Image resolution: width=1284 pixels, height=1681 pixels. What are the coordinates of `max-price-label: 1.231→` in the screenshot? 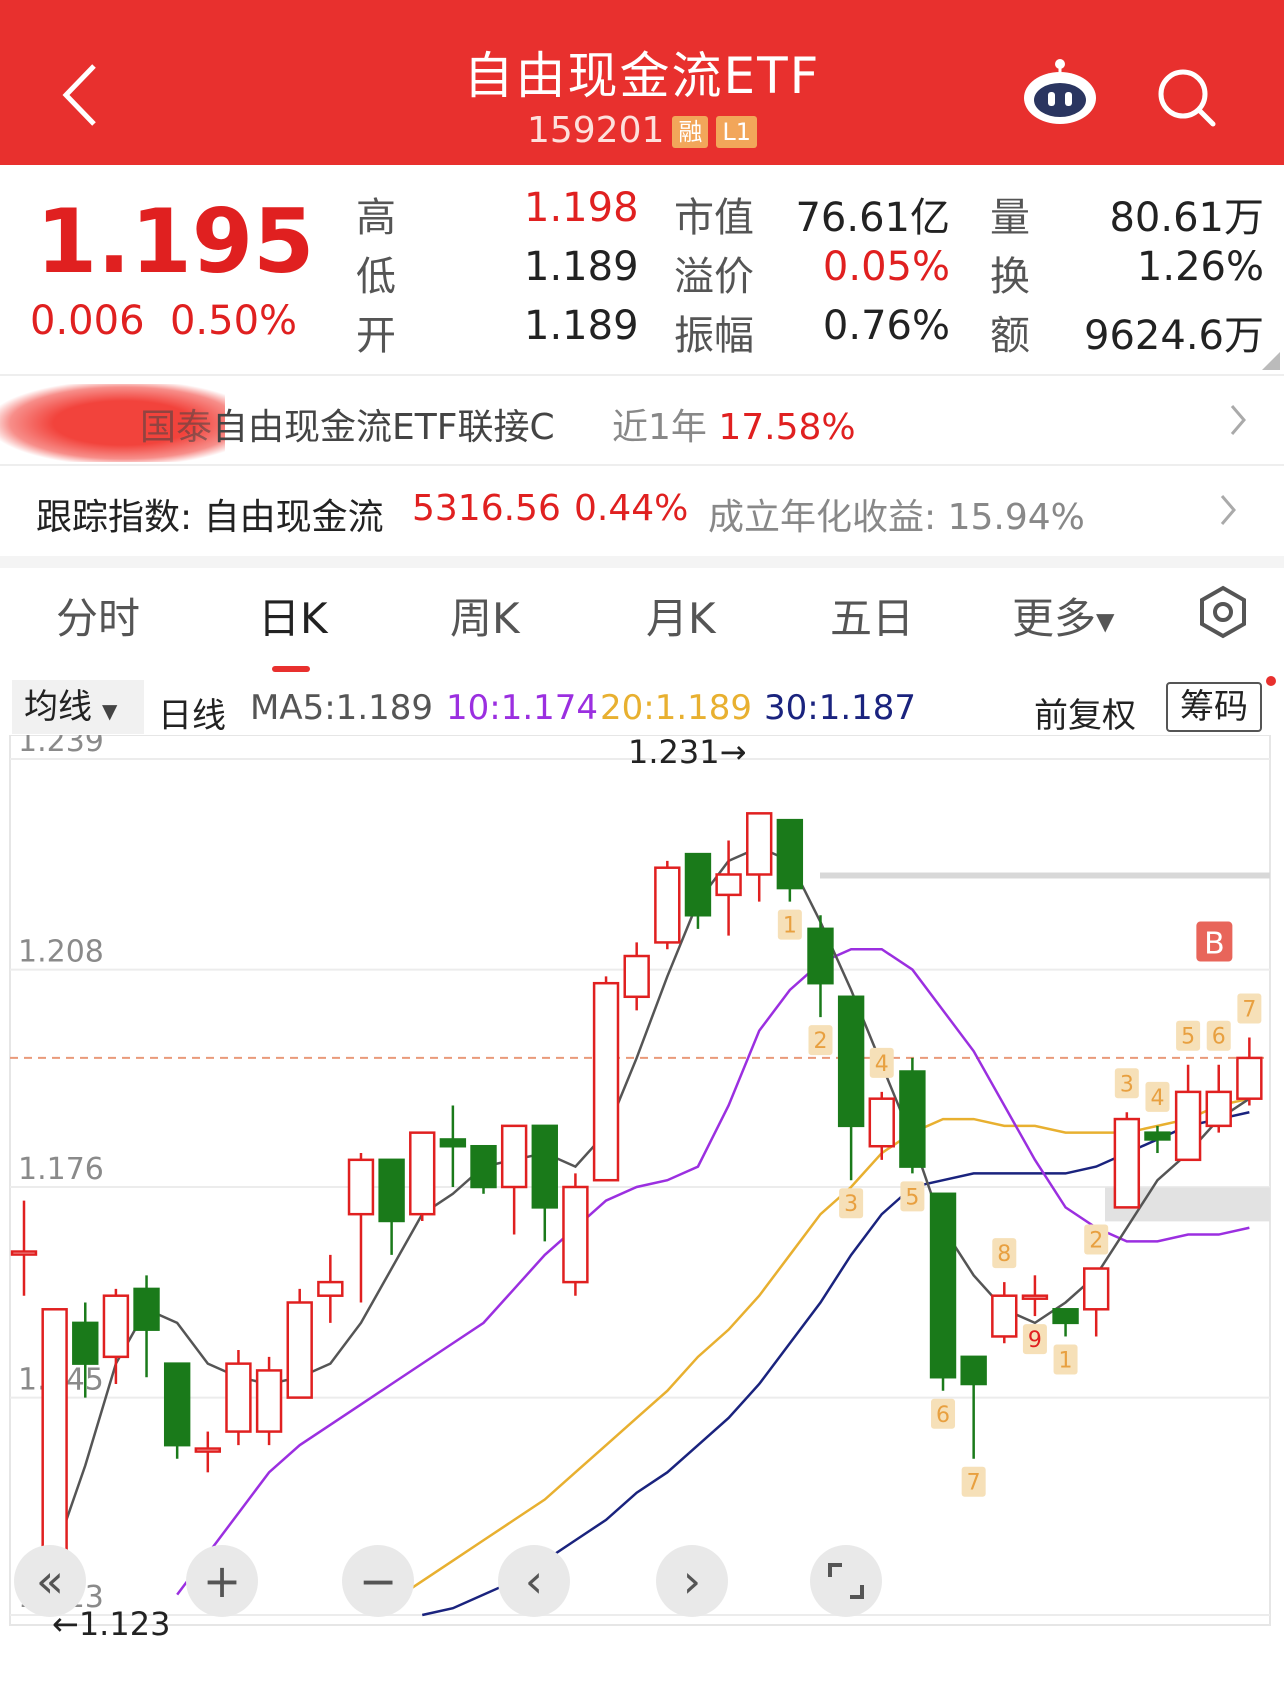 It's located at (687, 753).